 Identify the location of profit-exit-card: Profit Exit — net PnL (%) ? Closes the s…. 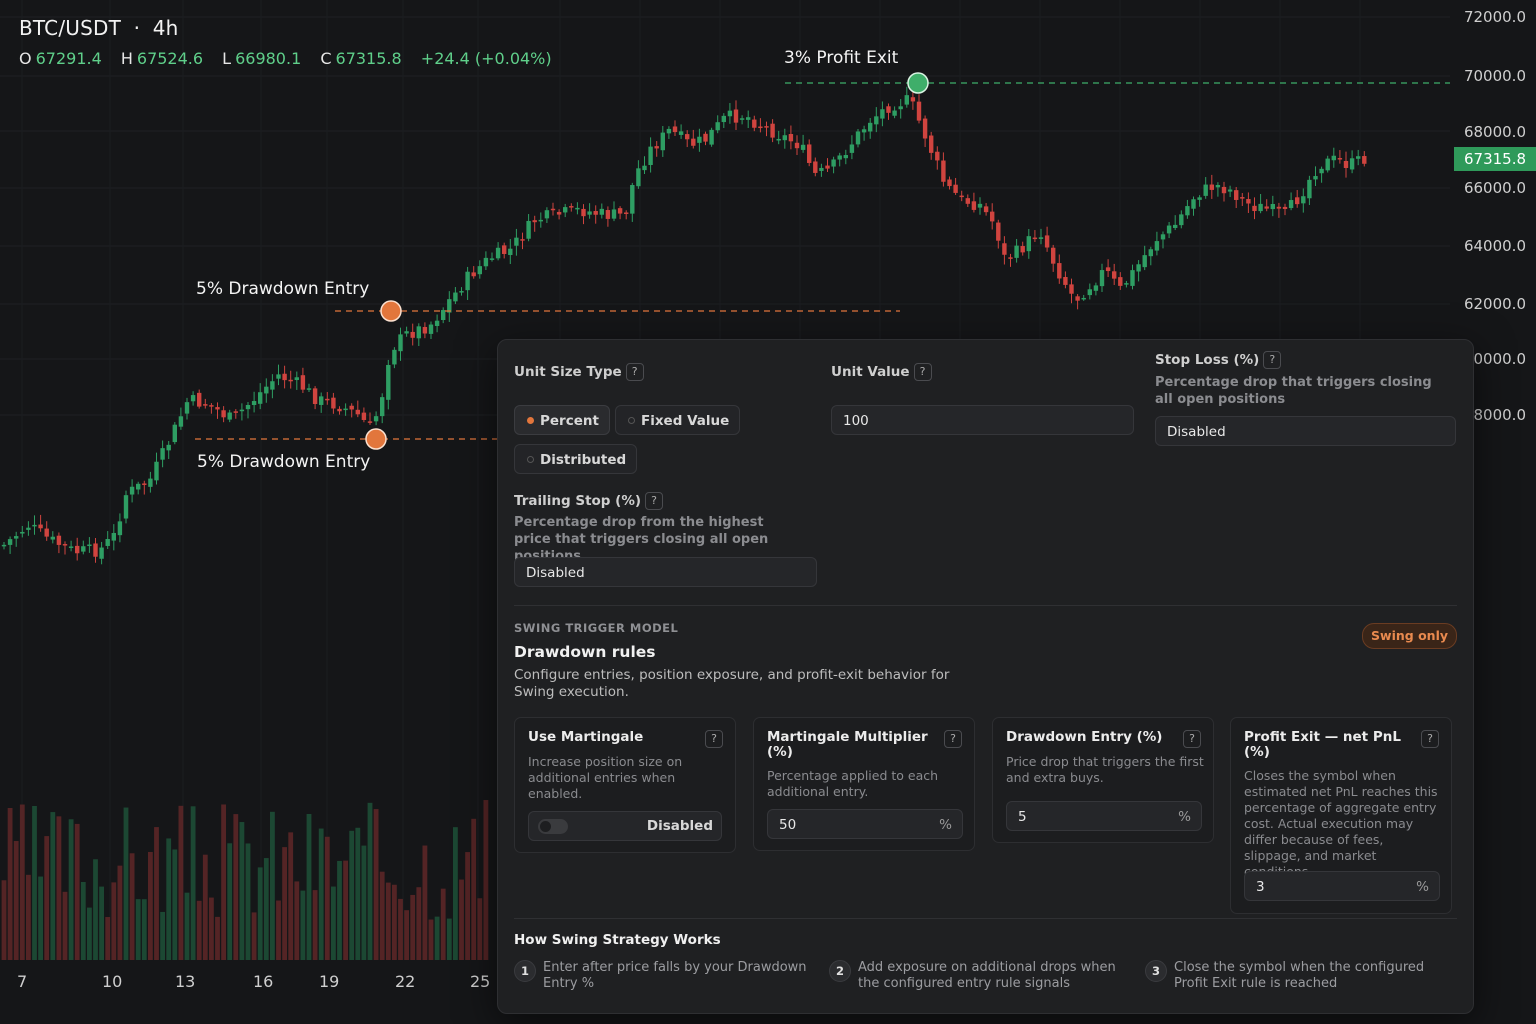
(1341, 815).